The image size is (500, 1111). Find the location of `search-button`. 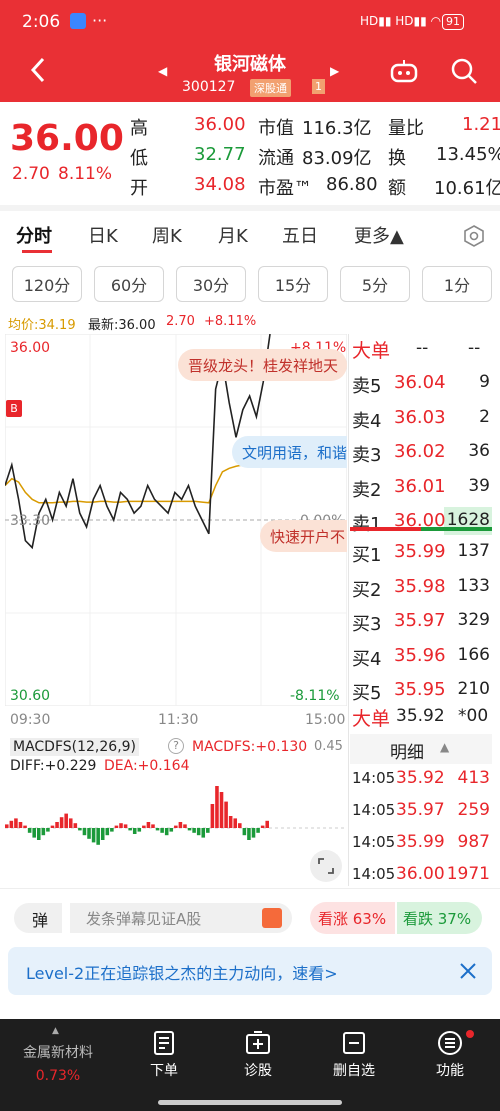

search-button is located at coordinates (464, 71).